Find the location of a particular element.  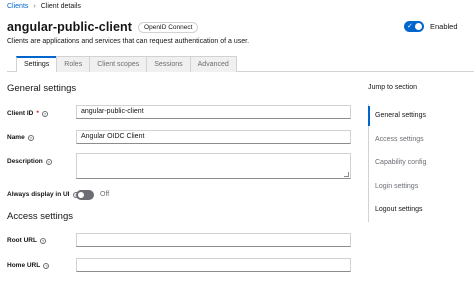

always-display-toggle is located at coordinates (85, 195).